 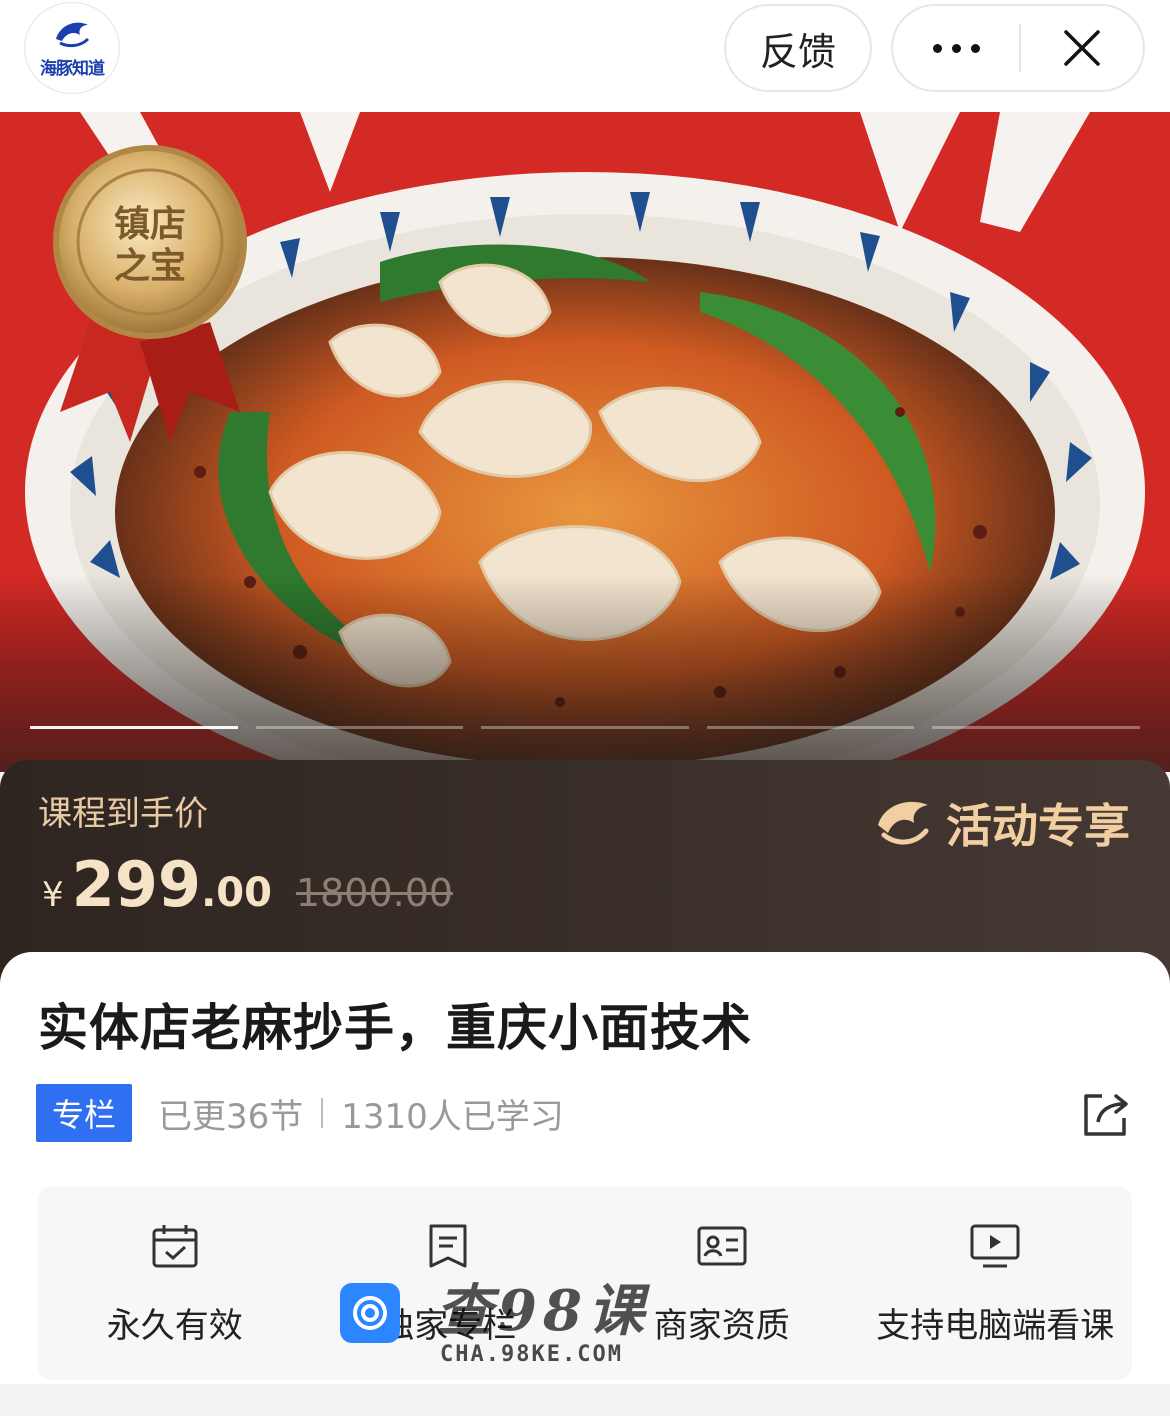 What do you see at coordinates (72, 69) in the screenshot?
I see `logo-text: 海豚知道` at bounding box center [72, 69].